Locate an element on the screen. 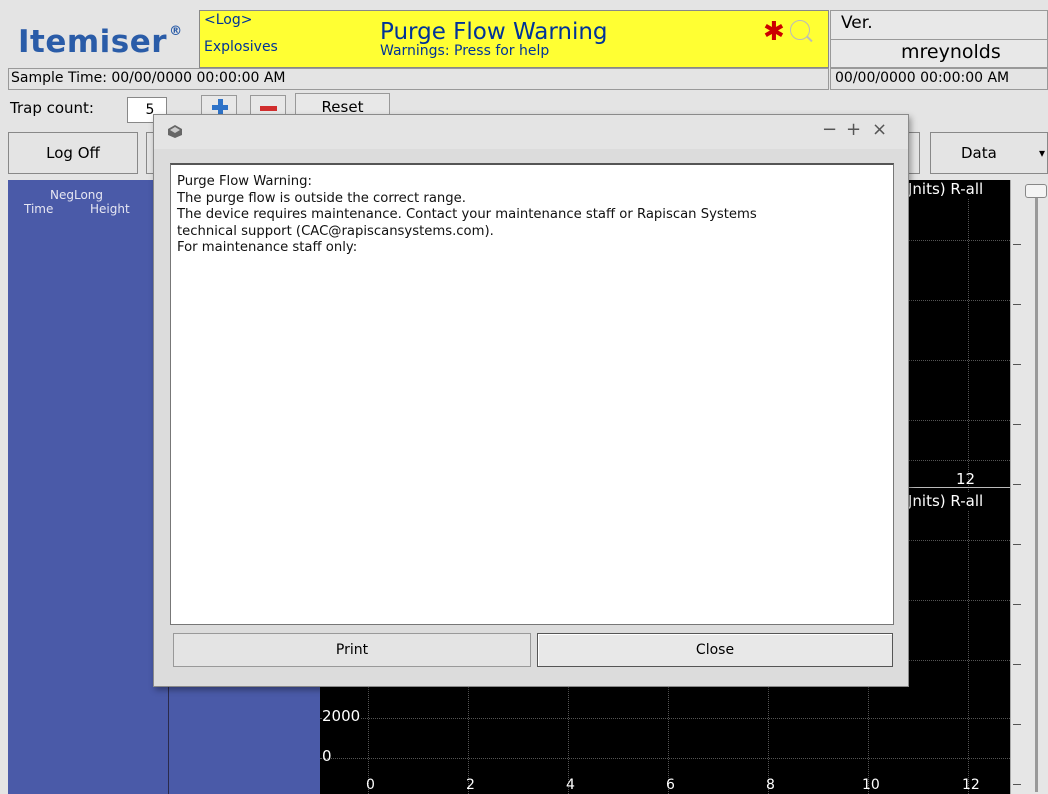 The width and height of the screenshot is (1048, 794). vertical-slider is located at coordinates (1029, 487).